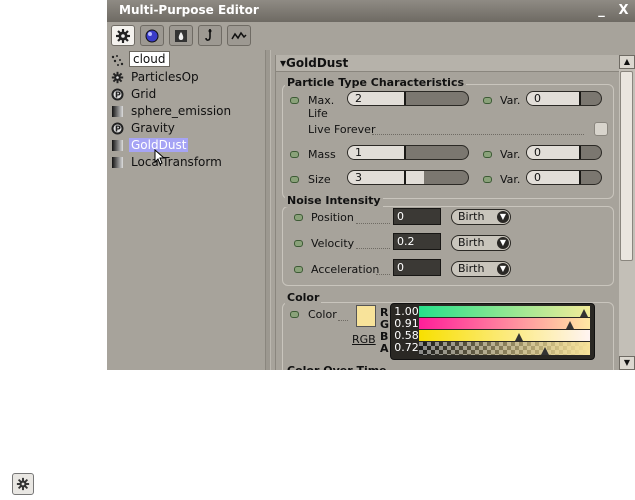  I want to click on position-noise-field: 0, so click(417, 216).